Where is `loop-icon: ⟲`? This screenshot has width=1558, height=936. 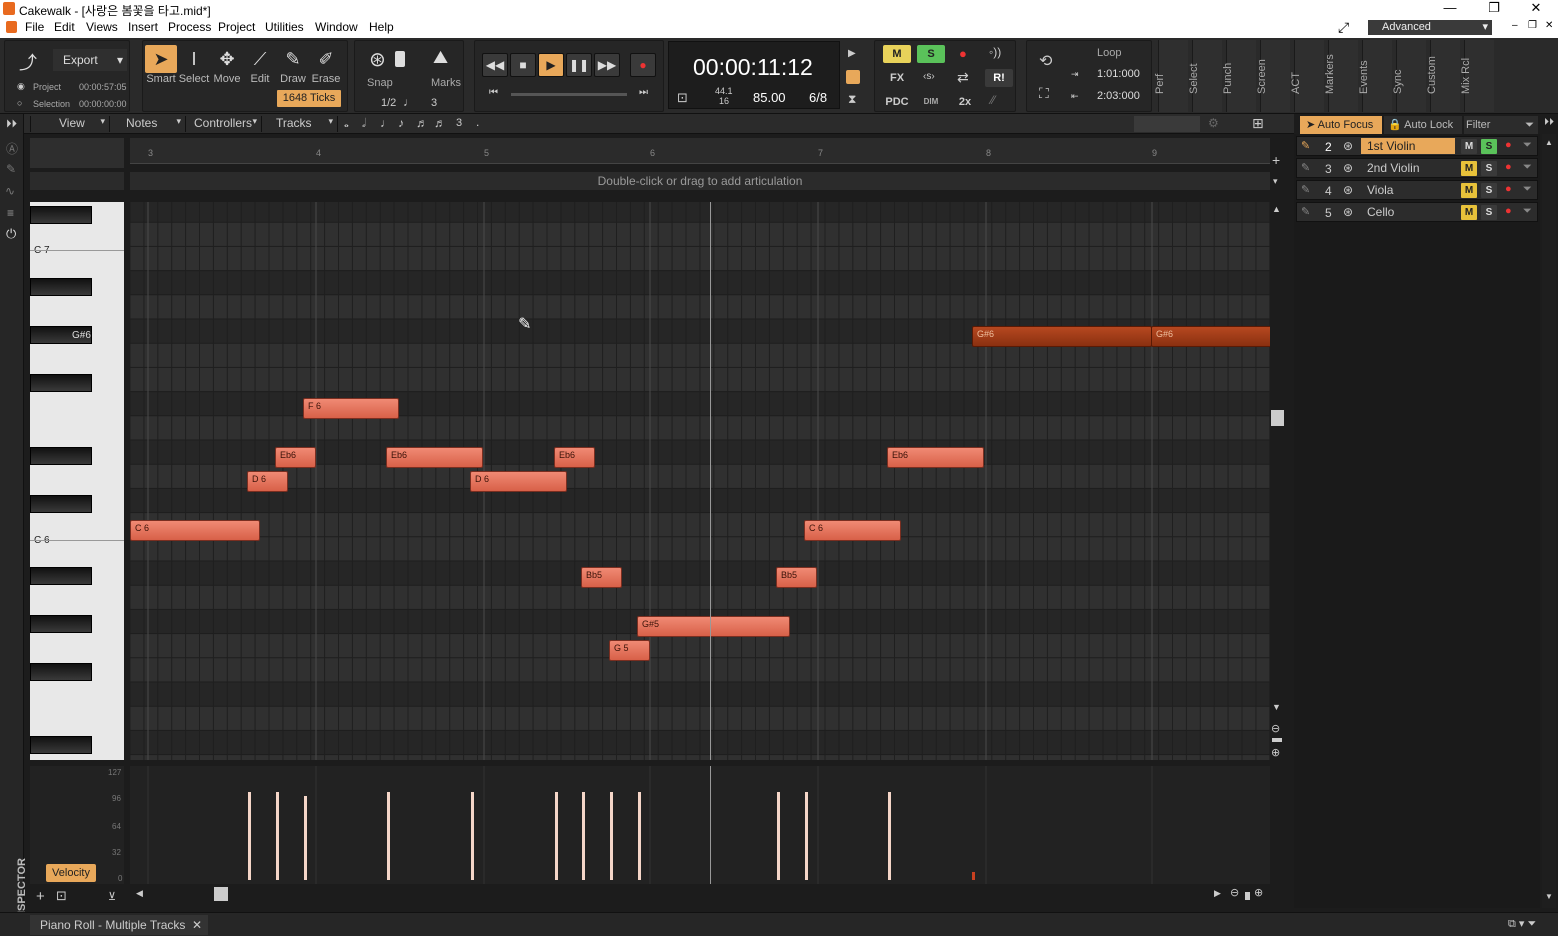 loop-icon: ⟲ is located at coordinates (1045, 61).